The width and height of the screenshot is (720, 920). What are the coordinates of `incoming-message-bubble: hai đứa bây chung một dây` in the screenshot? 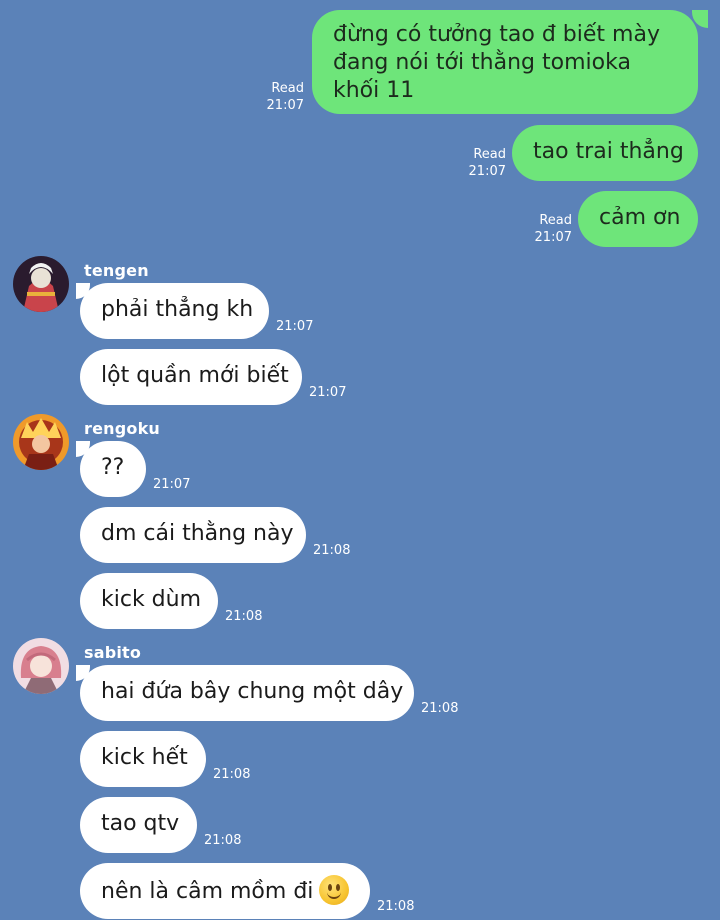 It's located at (247, 693).